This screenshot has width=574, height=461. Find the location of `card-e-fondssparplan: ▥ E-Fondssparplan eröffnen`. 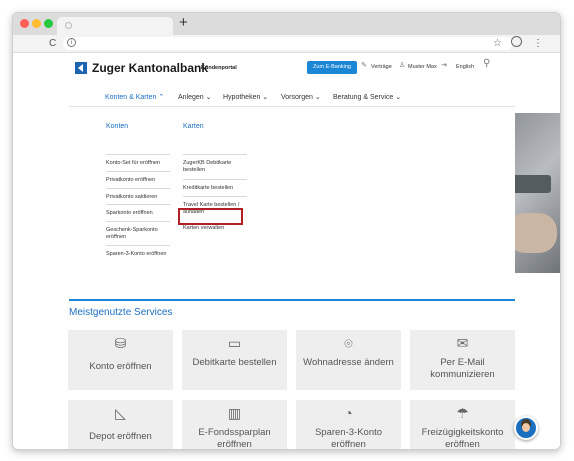

card-e-fondssparplan: ▥ E-Fondssparplan eröffnen is located at coordinates (234, 425).